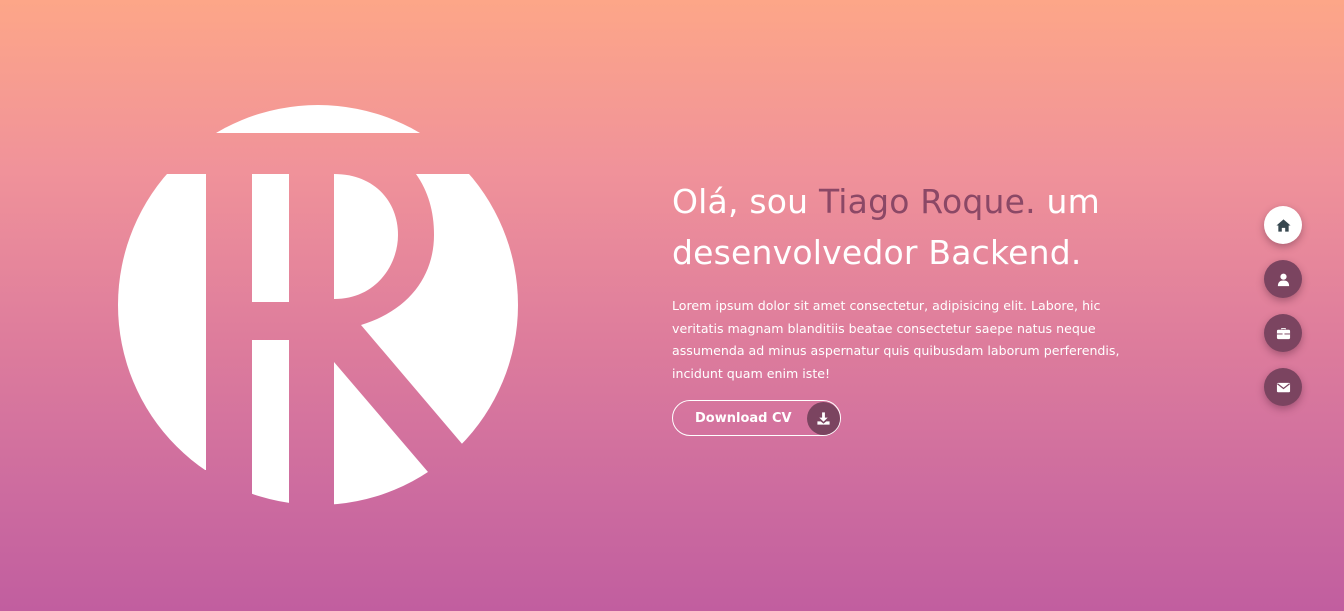 The image size is (1344, 611). Describe the element at coordinates (745, 201) in the screenshot. I see `greeting-text: Olá, sou` at that location.